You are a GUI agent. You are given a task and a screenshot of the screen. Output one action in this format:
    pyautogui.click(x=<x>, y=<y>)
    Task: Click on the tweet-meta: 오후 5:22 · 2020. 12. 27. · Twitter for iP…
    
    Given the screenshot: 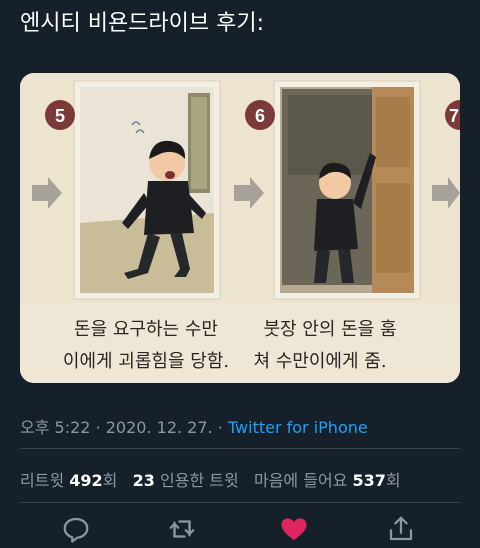 What is the action you would take?
    pyautogui.click(x=194, y=426)
    